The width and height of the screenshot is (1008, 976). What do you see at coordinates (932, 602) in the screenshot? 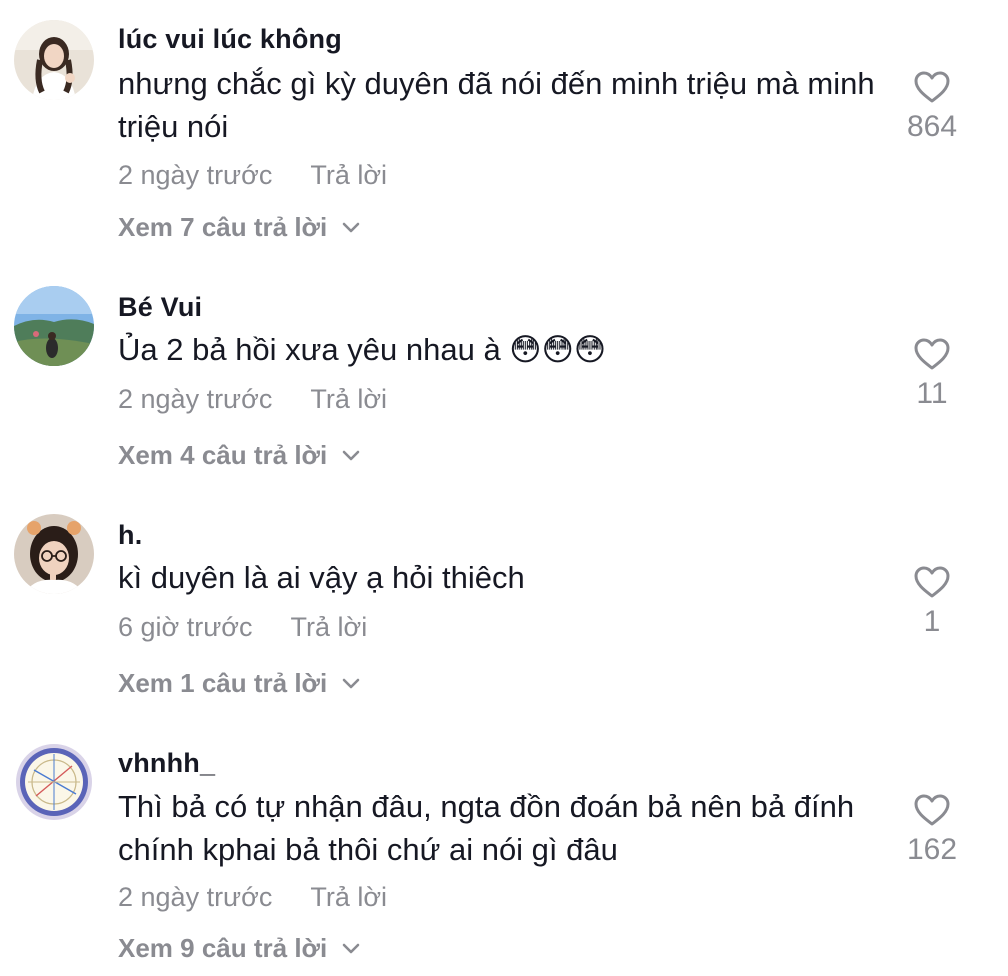
I see `like-button: 1` at bounding box center [932, 602].